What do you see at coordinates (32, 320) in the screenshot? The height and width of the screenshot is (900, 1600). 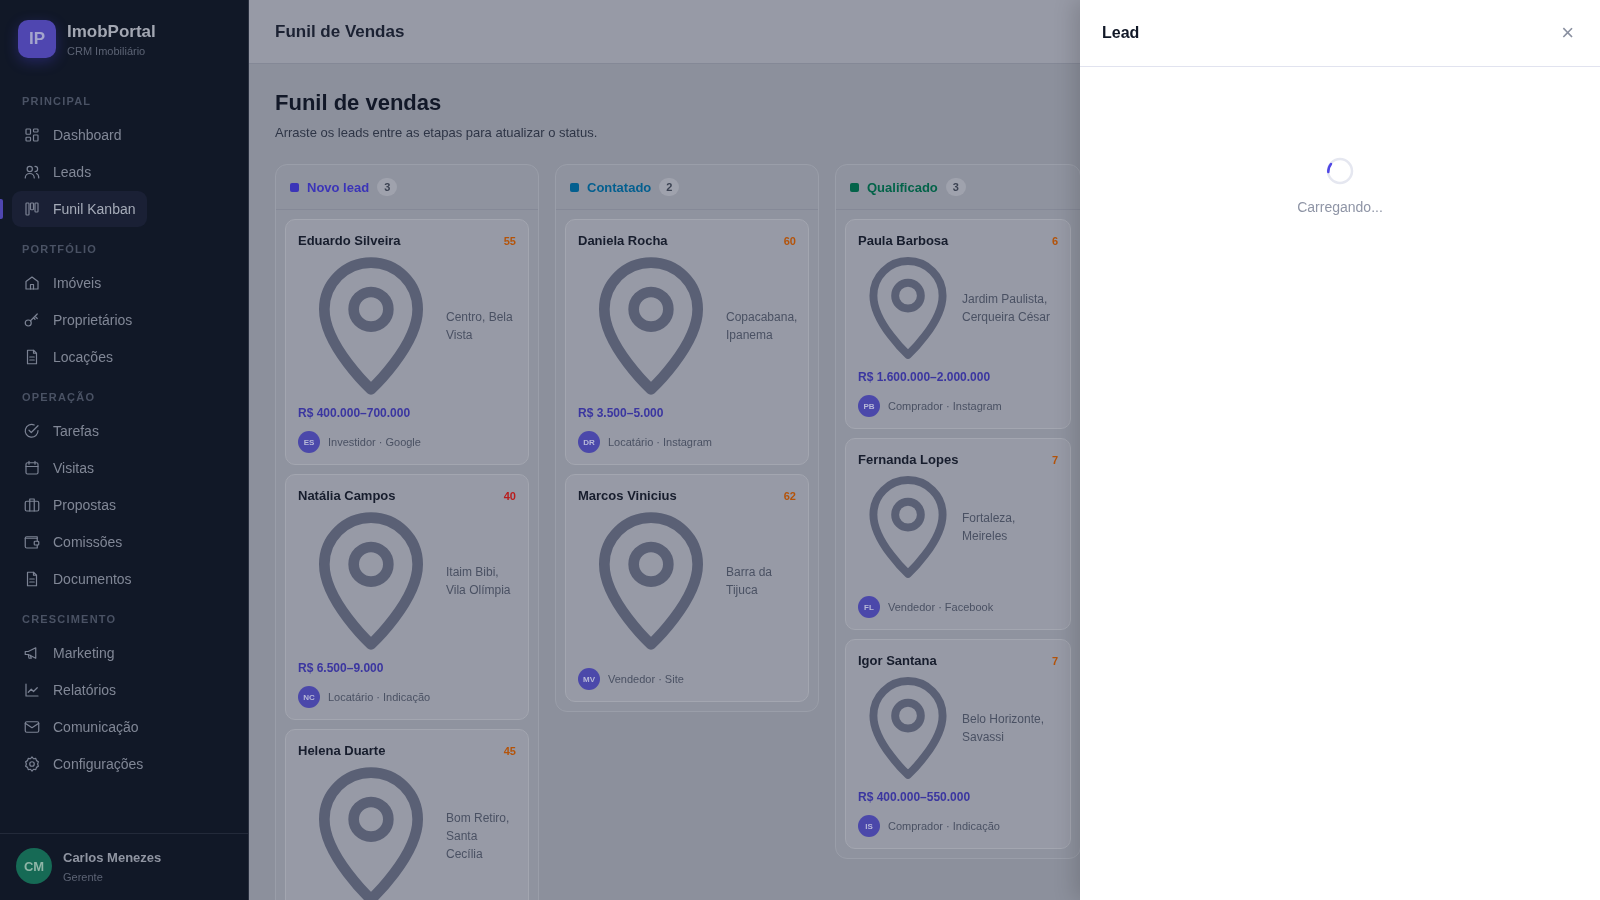 I see `key-icon` at bounding box center [32, 320].